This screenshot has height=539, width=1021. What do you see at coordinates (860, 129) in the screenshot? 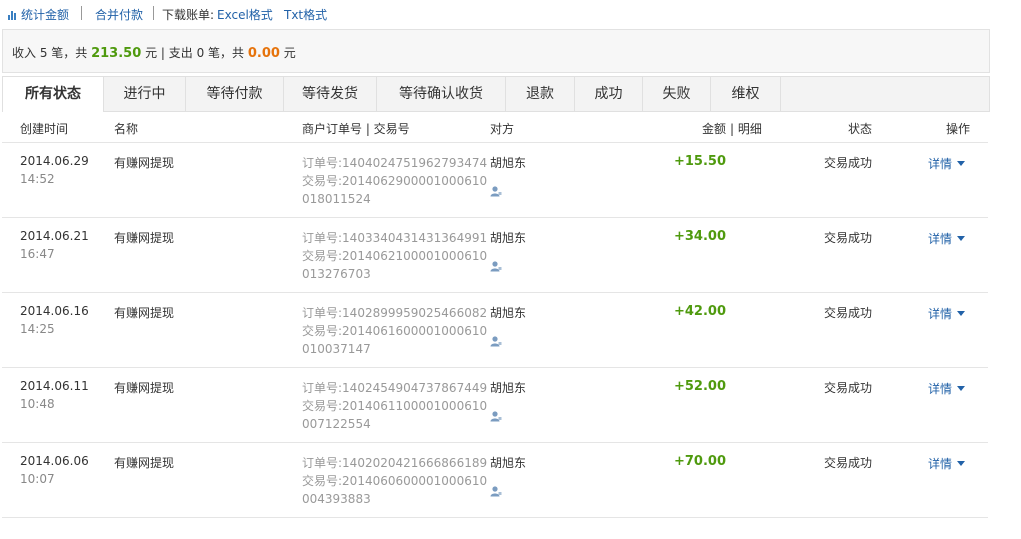
I see `col-status: 状态` at bounding box center [860, 129].